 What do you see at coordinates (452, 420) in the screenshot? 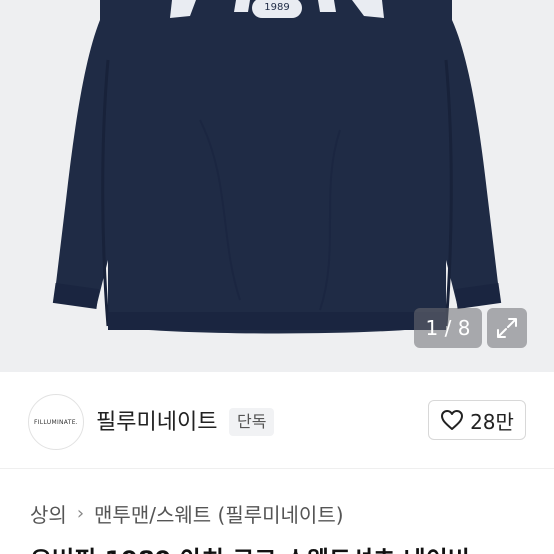
I see `heart-icon` at bounding box center [452, 420].